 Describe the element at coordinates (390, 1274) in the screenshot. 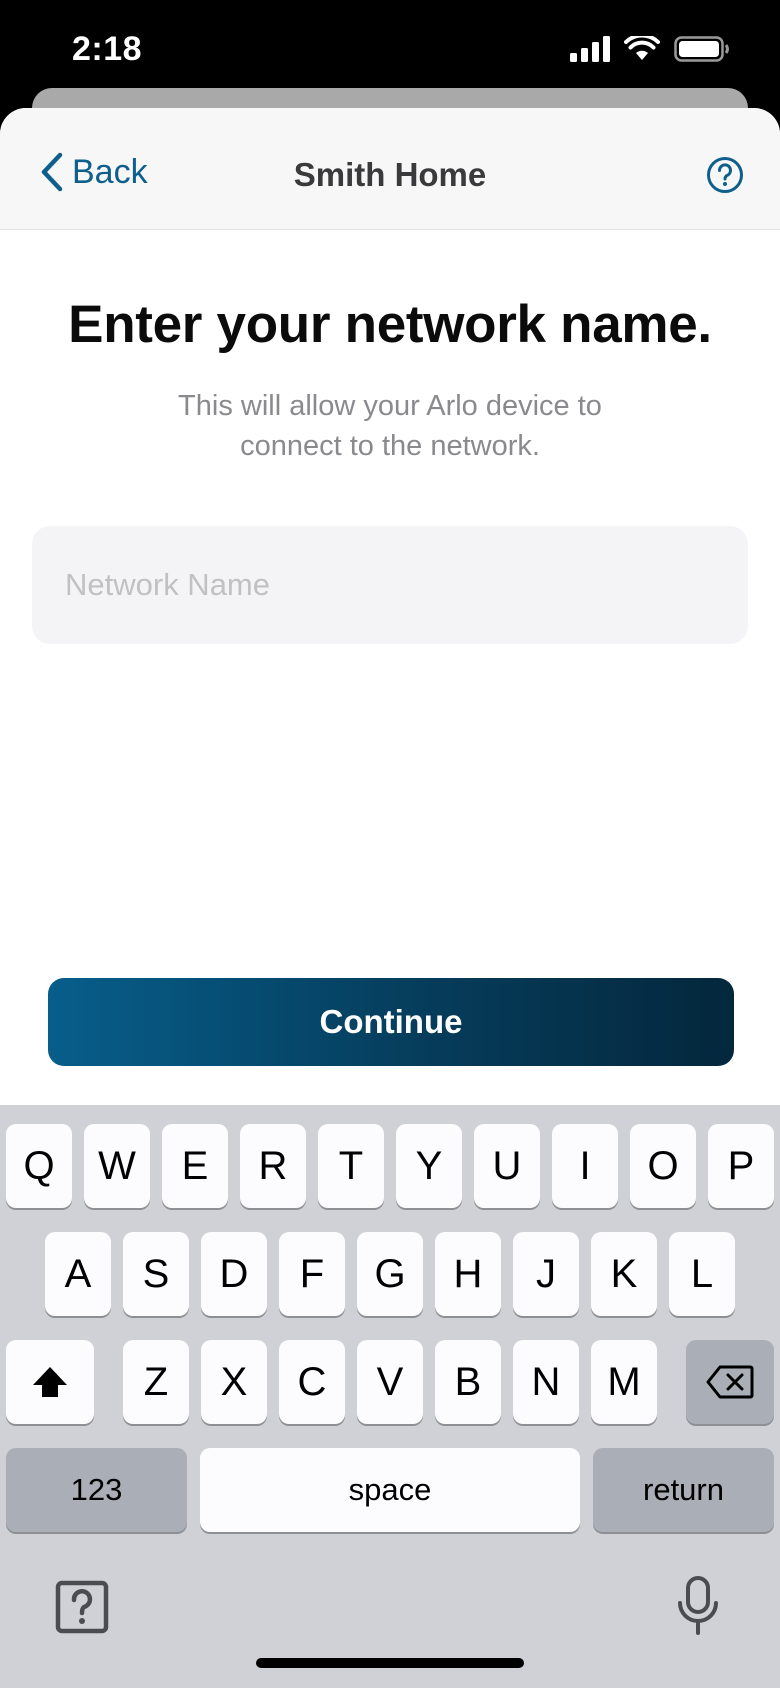

I see `key-g: G` at that location.